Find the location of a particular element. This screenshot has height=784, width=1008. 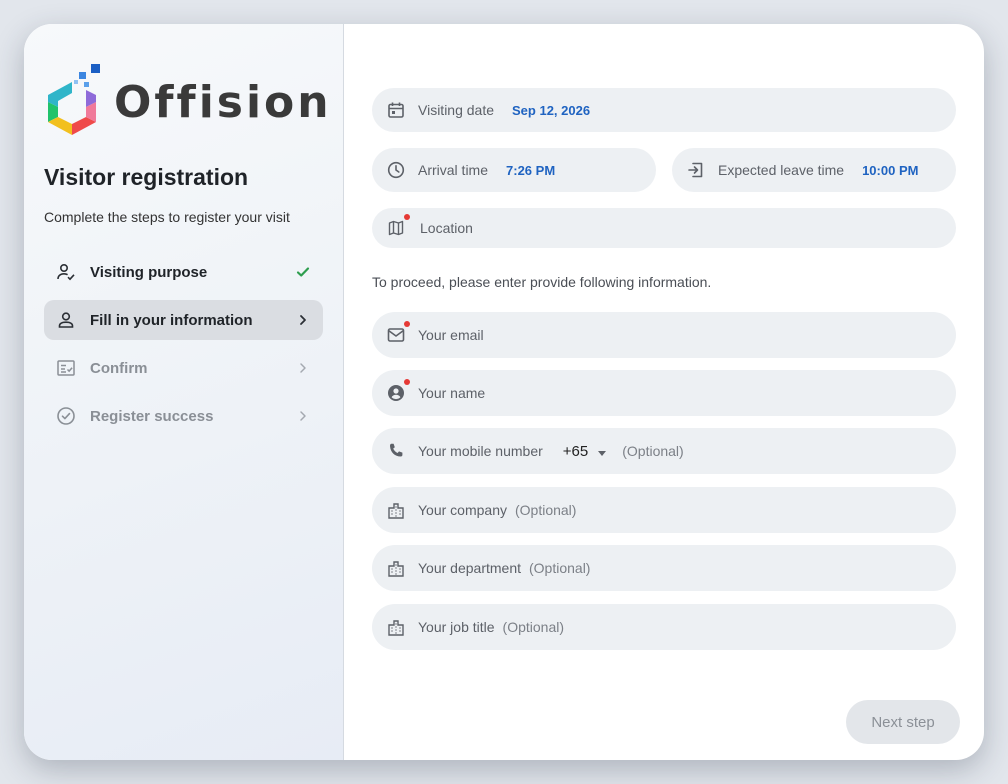

email-field: Your email is located at coordinates (664, 335).